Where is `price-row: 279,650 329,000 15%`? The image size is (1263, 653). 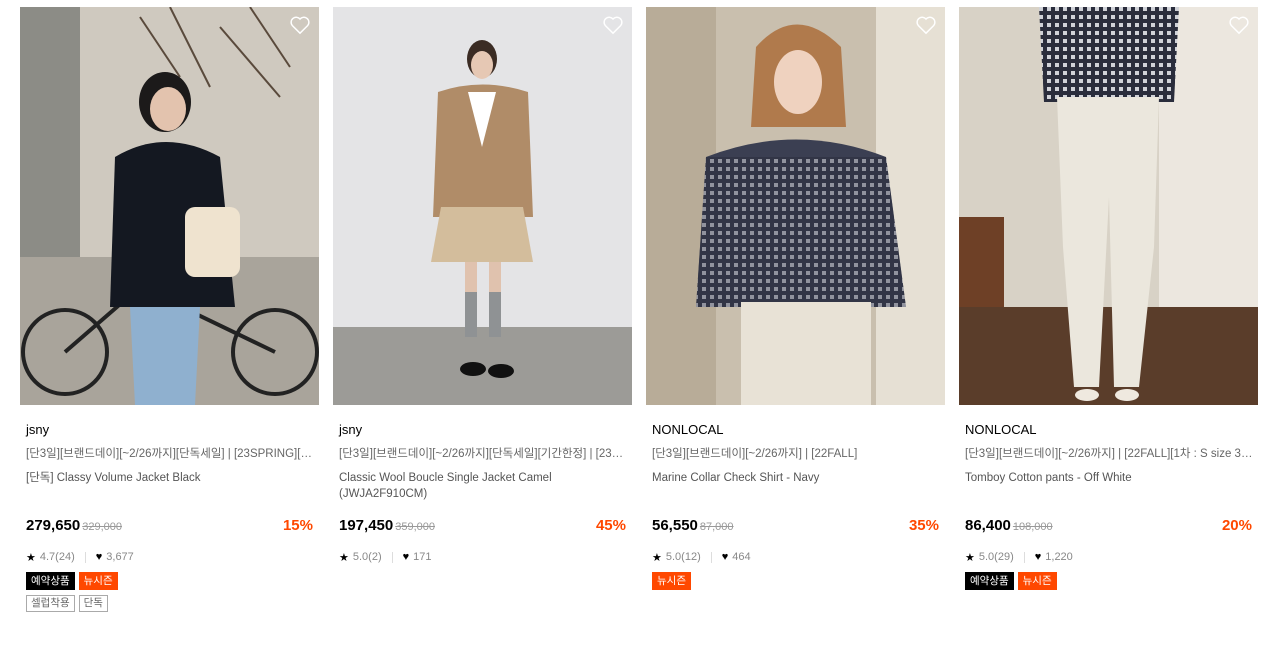 price-row: 279,650 329,000 15% is located at coordinates (170, 527).